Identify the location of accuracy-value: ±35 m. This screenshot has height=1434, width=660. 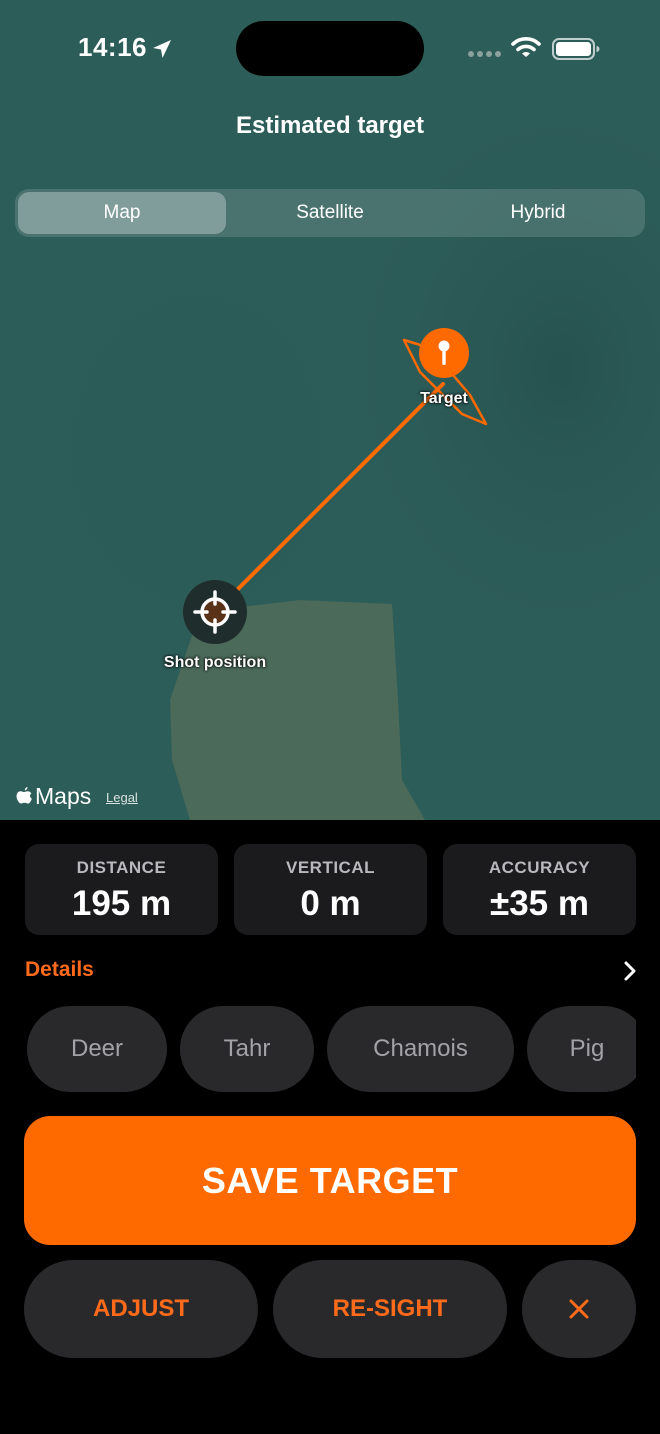
(539, 903).